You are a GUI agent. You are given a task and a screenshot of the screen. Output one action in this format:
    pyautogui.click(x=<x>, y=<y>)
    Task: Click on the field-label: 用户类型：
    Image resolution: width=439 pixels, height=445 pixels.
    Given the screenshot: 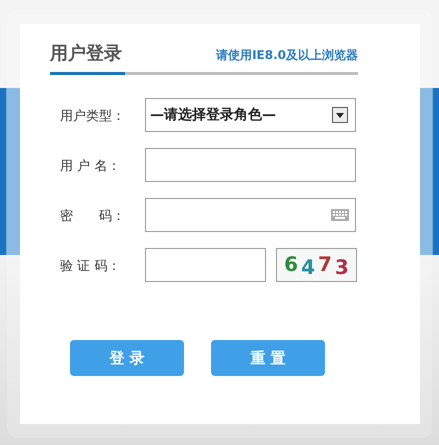 What is the action you would take?
    pyautogui.click(x=92, y=116)
    